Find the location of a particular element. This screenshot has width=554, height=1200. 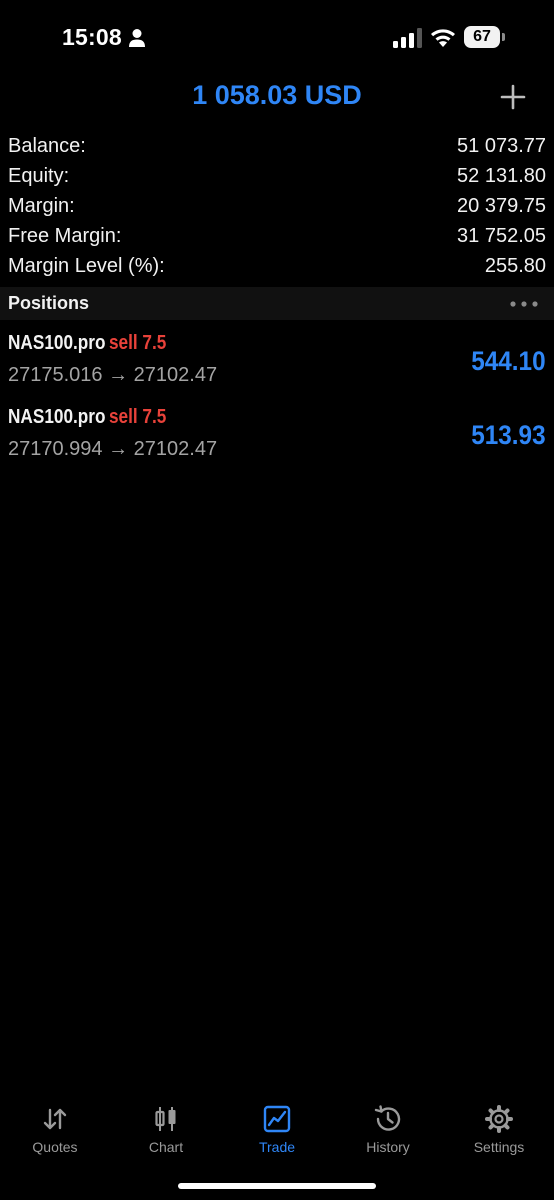

trade-icon is located at coordinates (277, 1119).